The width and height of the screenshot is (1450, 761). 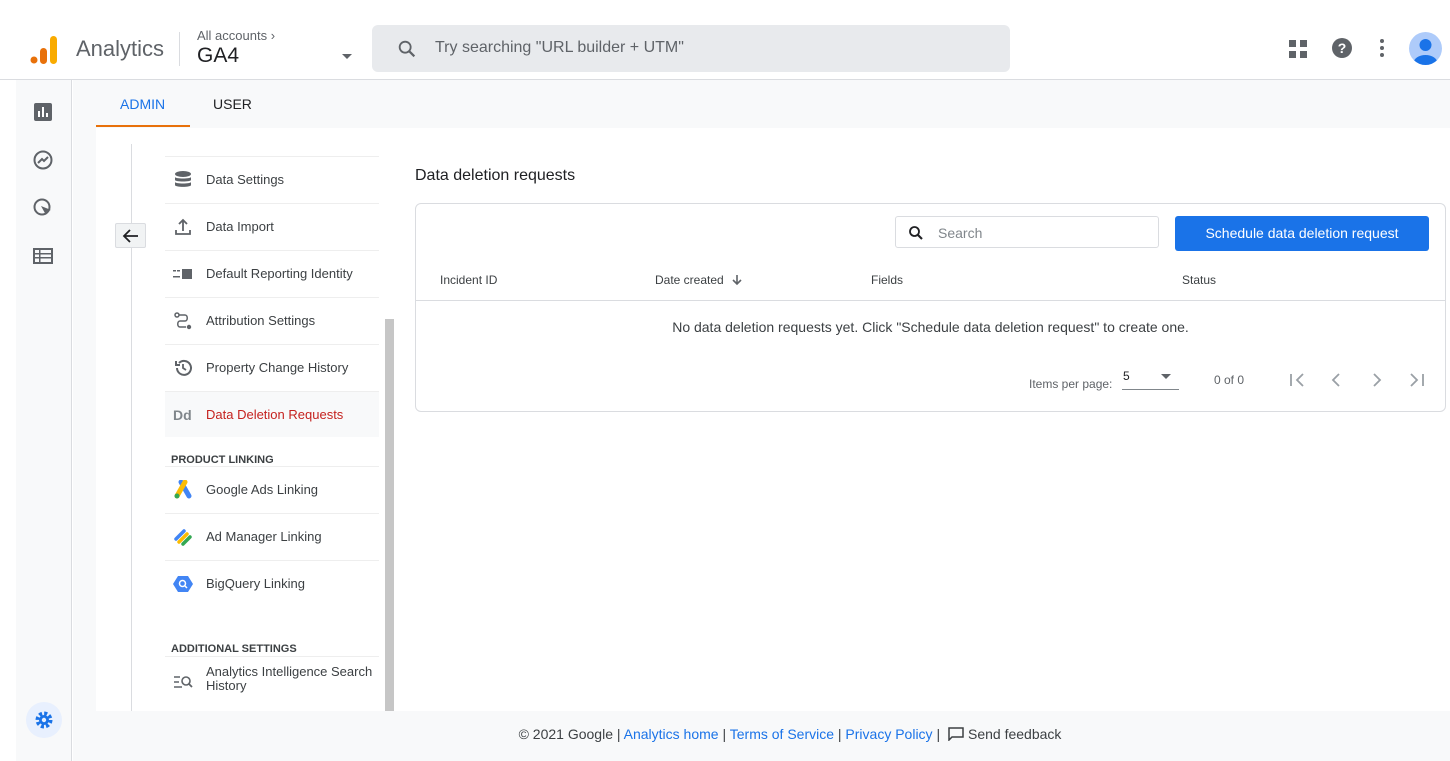 What do you see at coordinates (183, 321) in the screenshot?
I see `route-icon` at bounding box center [183, 321].